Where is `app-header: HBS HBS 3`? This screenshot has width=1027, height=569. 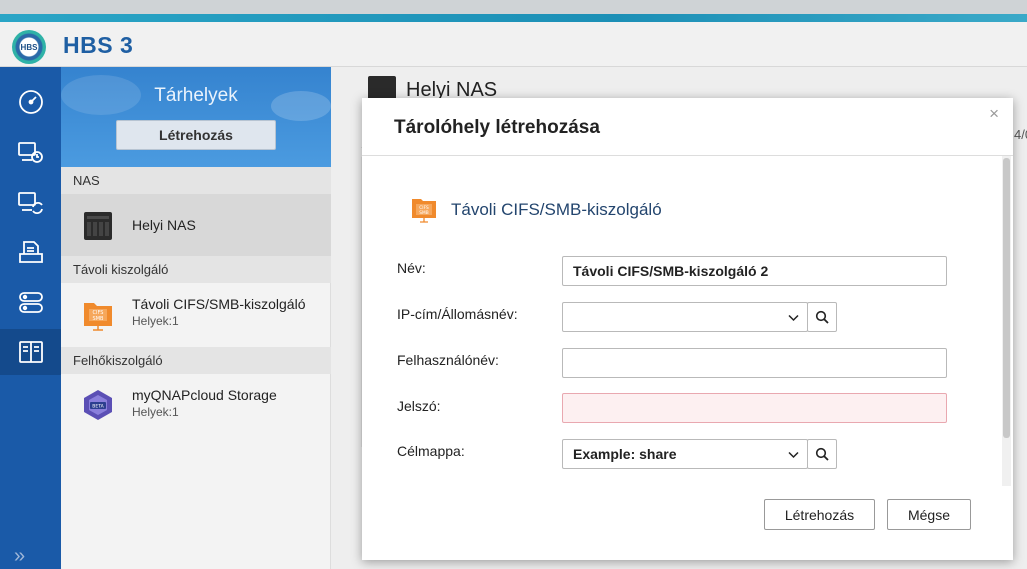
app-header: HBS HBS 3 is located at coordinates (513, 44).